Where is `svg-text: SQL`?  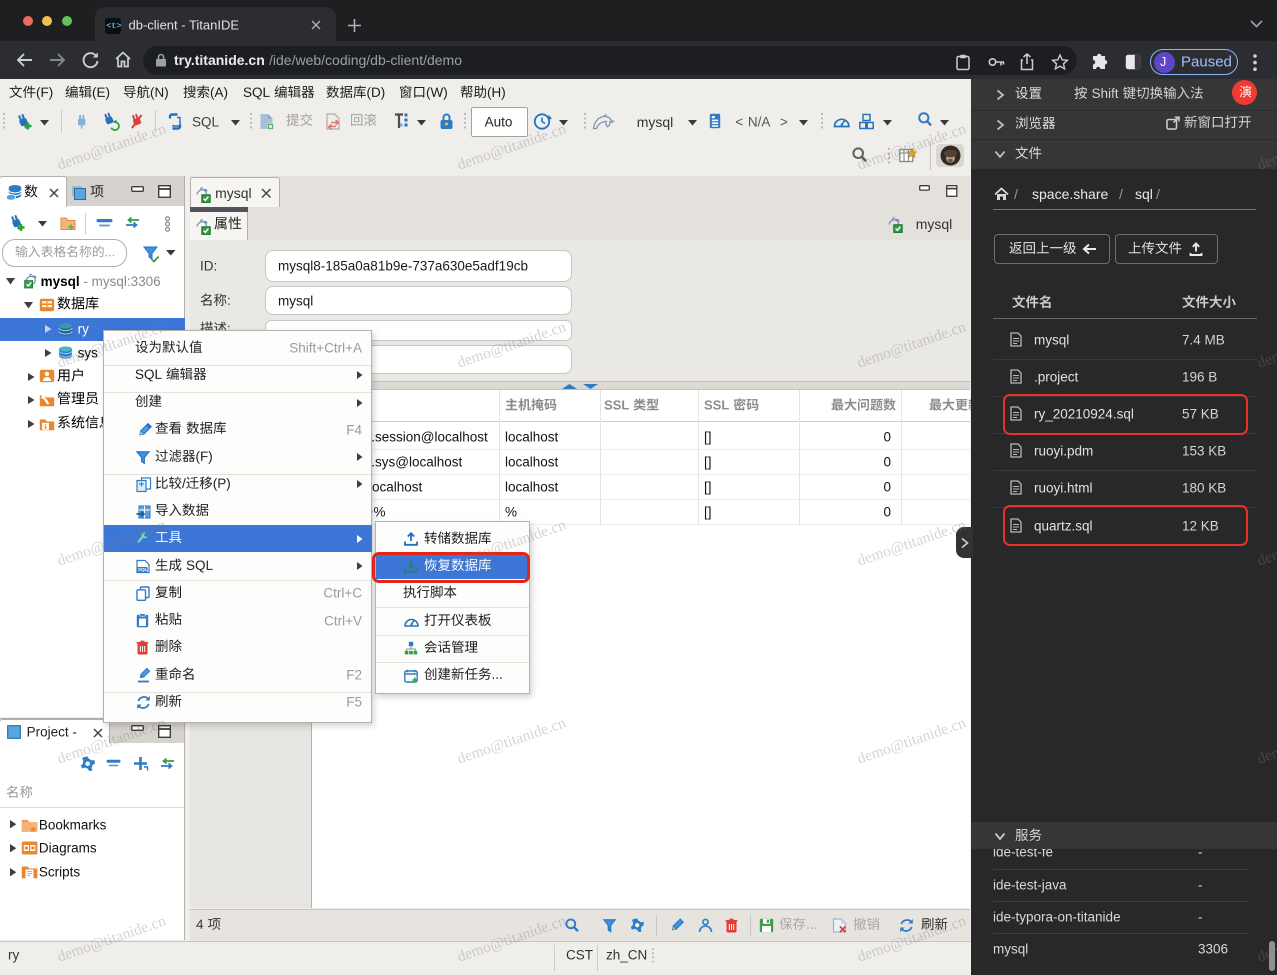
svg-text: SQL is located at coordinates (143, 569).